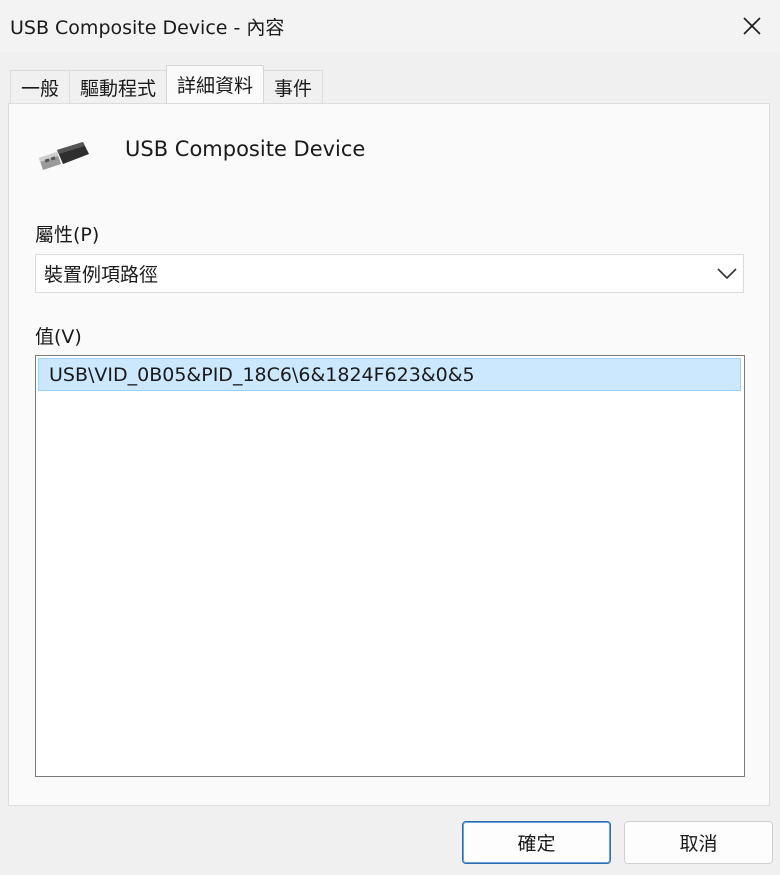  Describe the element at coordinates (40, 86) in the screenshot. I see `tab-general: 一般` at that location.